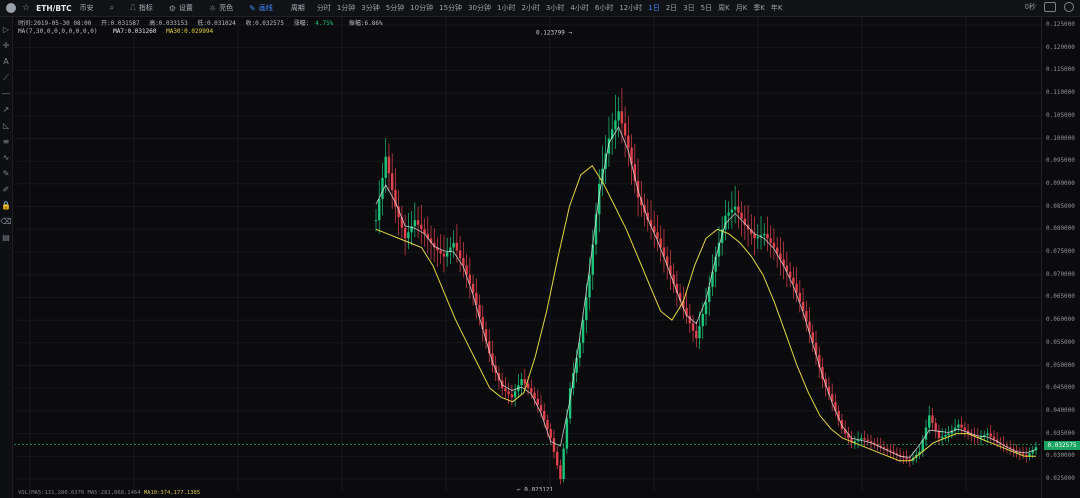  What do you see at coordinates (51, 493) in the screenshot?
I see `vol-text: VOL(MA5:131,280.6370` at bounding box center [51, 493].